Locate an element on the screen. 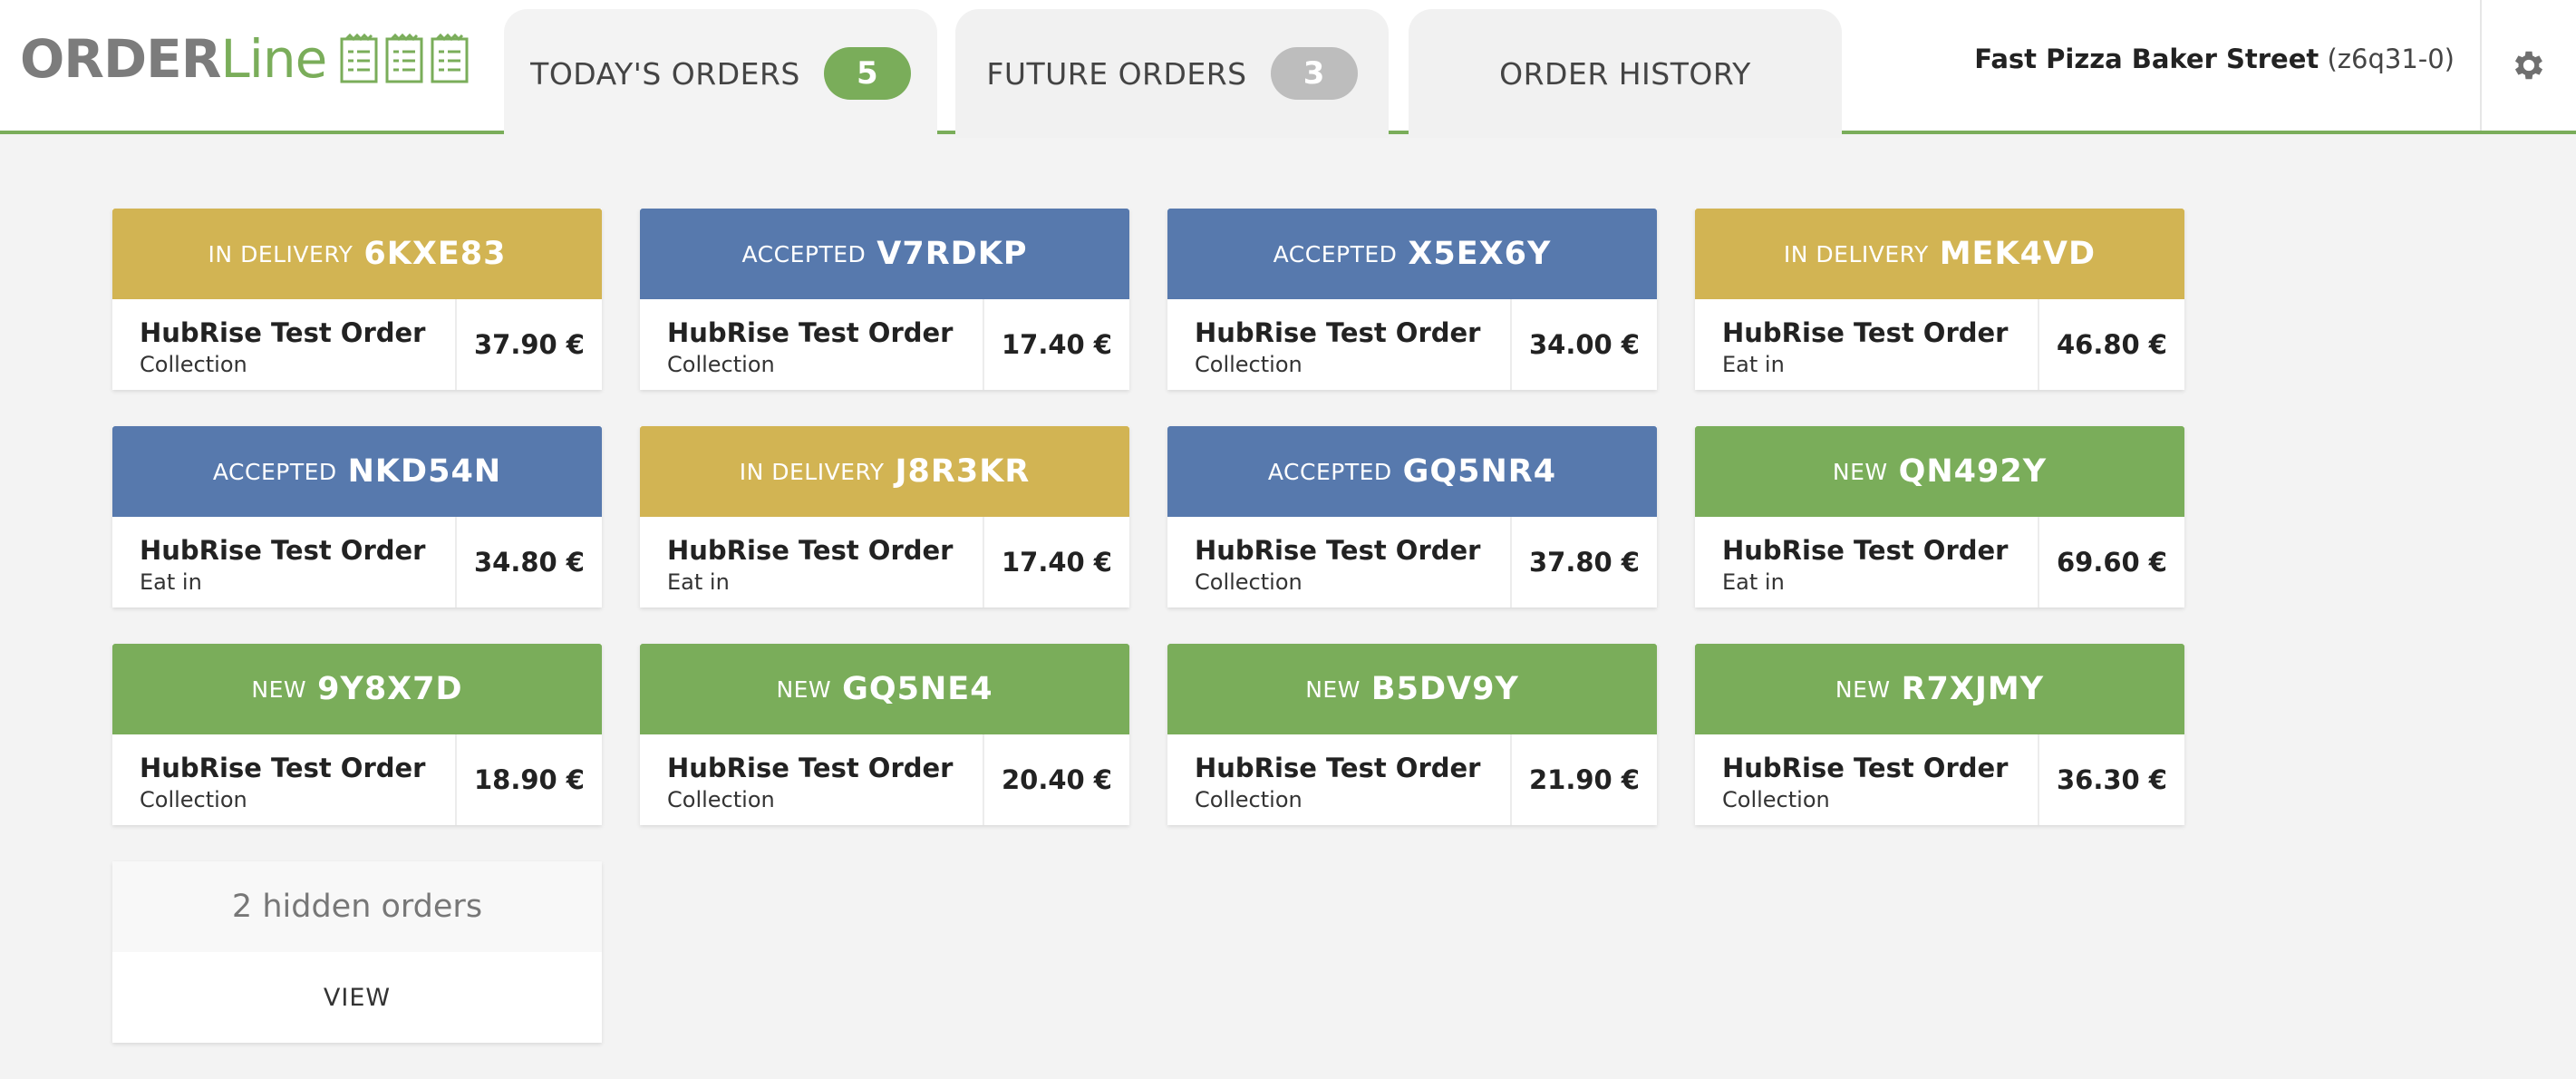  tab-todays-orders: TODAY'S ORDERS 5 is located at coordinates (720, 73).